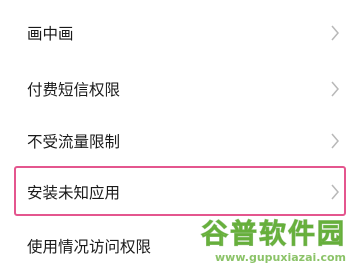 This screenshot has height=272, width=360. Describe the element at coordinates (74, 90) in the screenshot. I see `settings-item-label: 付费短信权限` at that location.